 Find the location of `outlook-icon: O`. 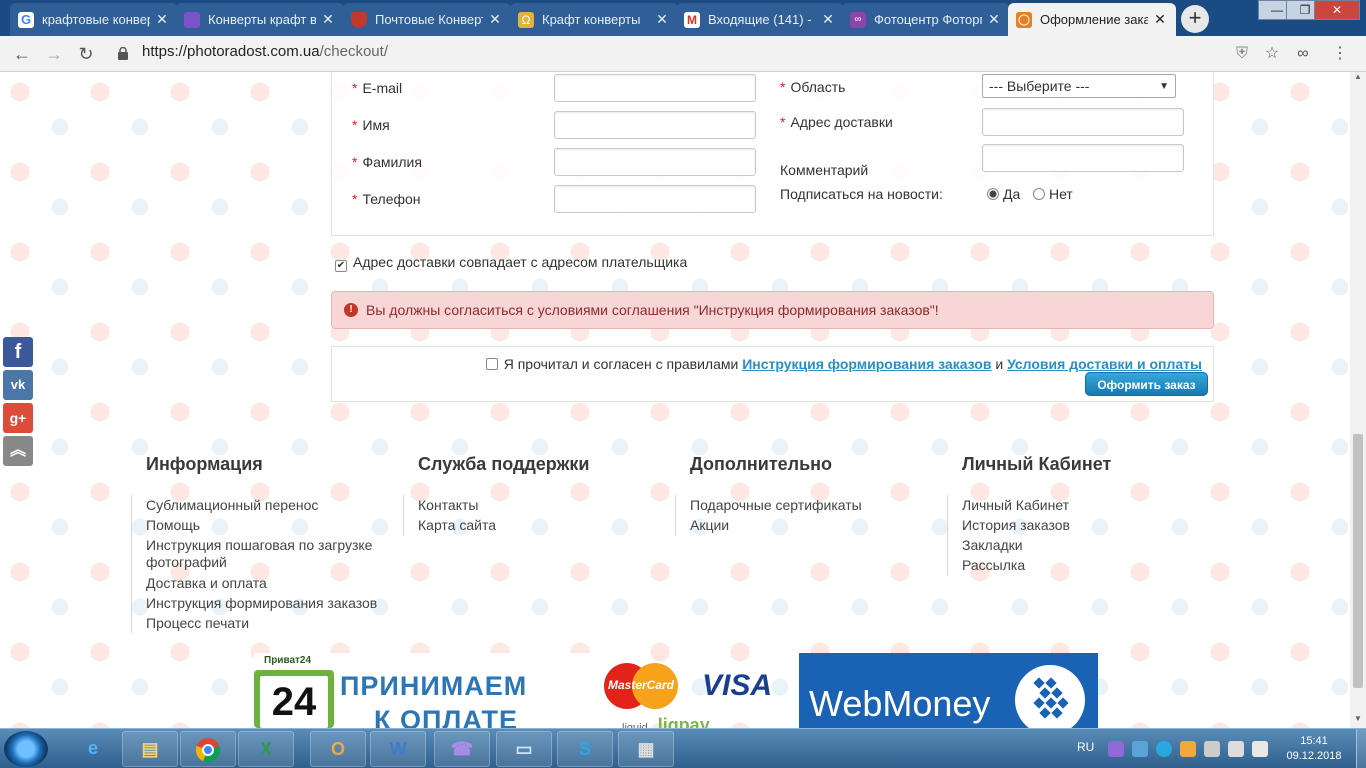

outlook-icon: O is located at coordinates (338, 749).